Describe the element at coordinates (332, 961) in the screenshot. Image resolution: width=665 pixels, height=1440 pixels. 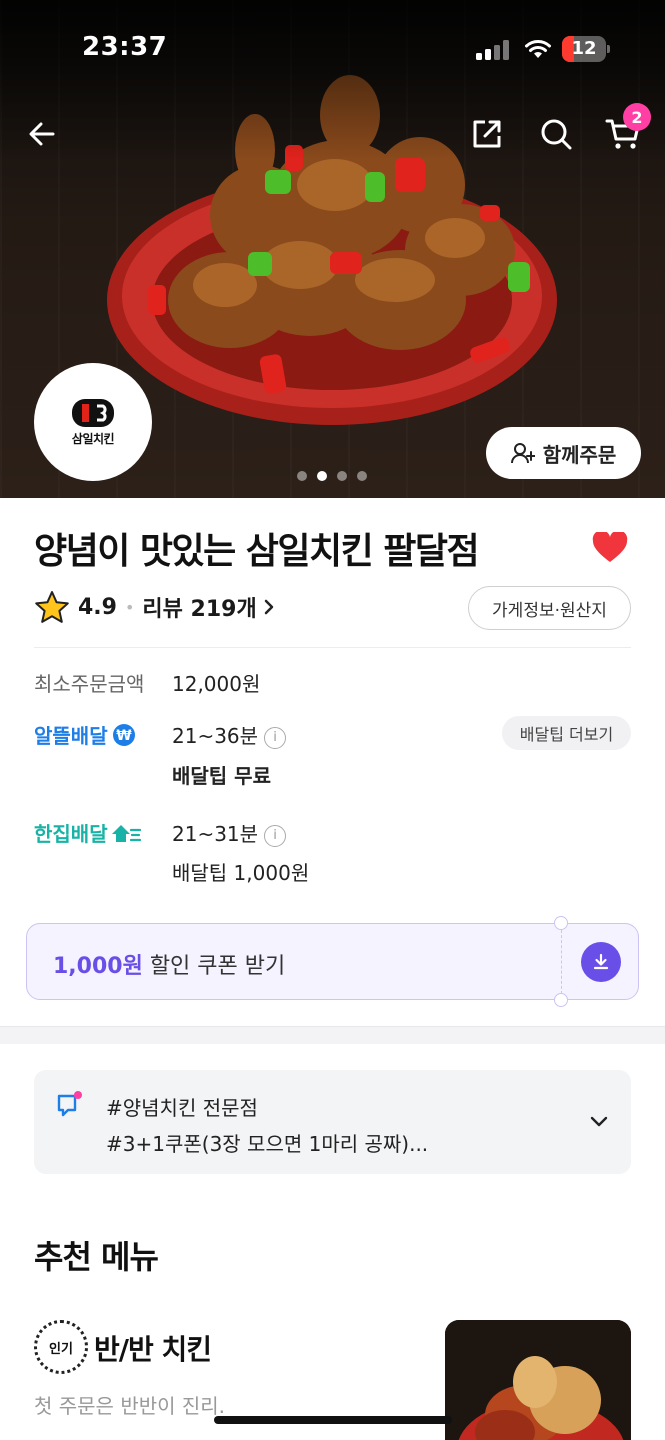
I see `coupon-download-banner: 1,000원 할인 쿠폰 받기` at that location.